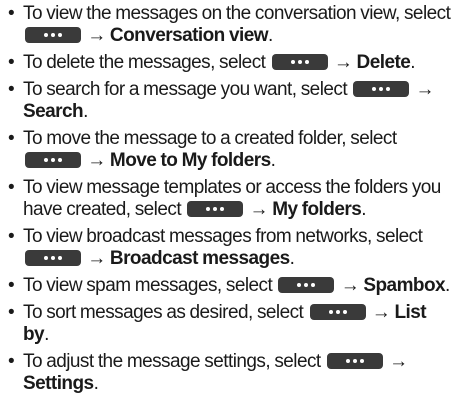 This screenshot has height=395, width=455. I want to click on menu-option-label: Move to My folders, so click(190, 160).